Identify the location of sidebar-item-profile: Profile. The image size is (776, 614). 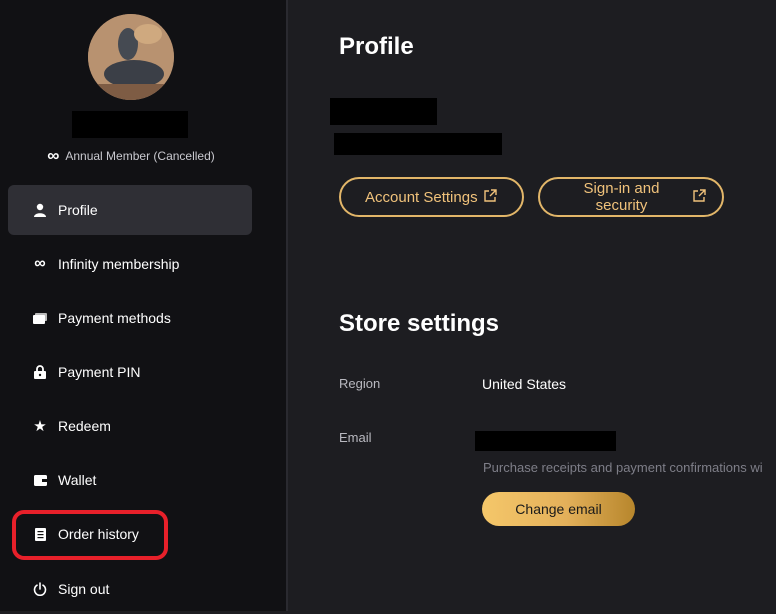
(130, 210).